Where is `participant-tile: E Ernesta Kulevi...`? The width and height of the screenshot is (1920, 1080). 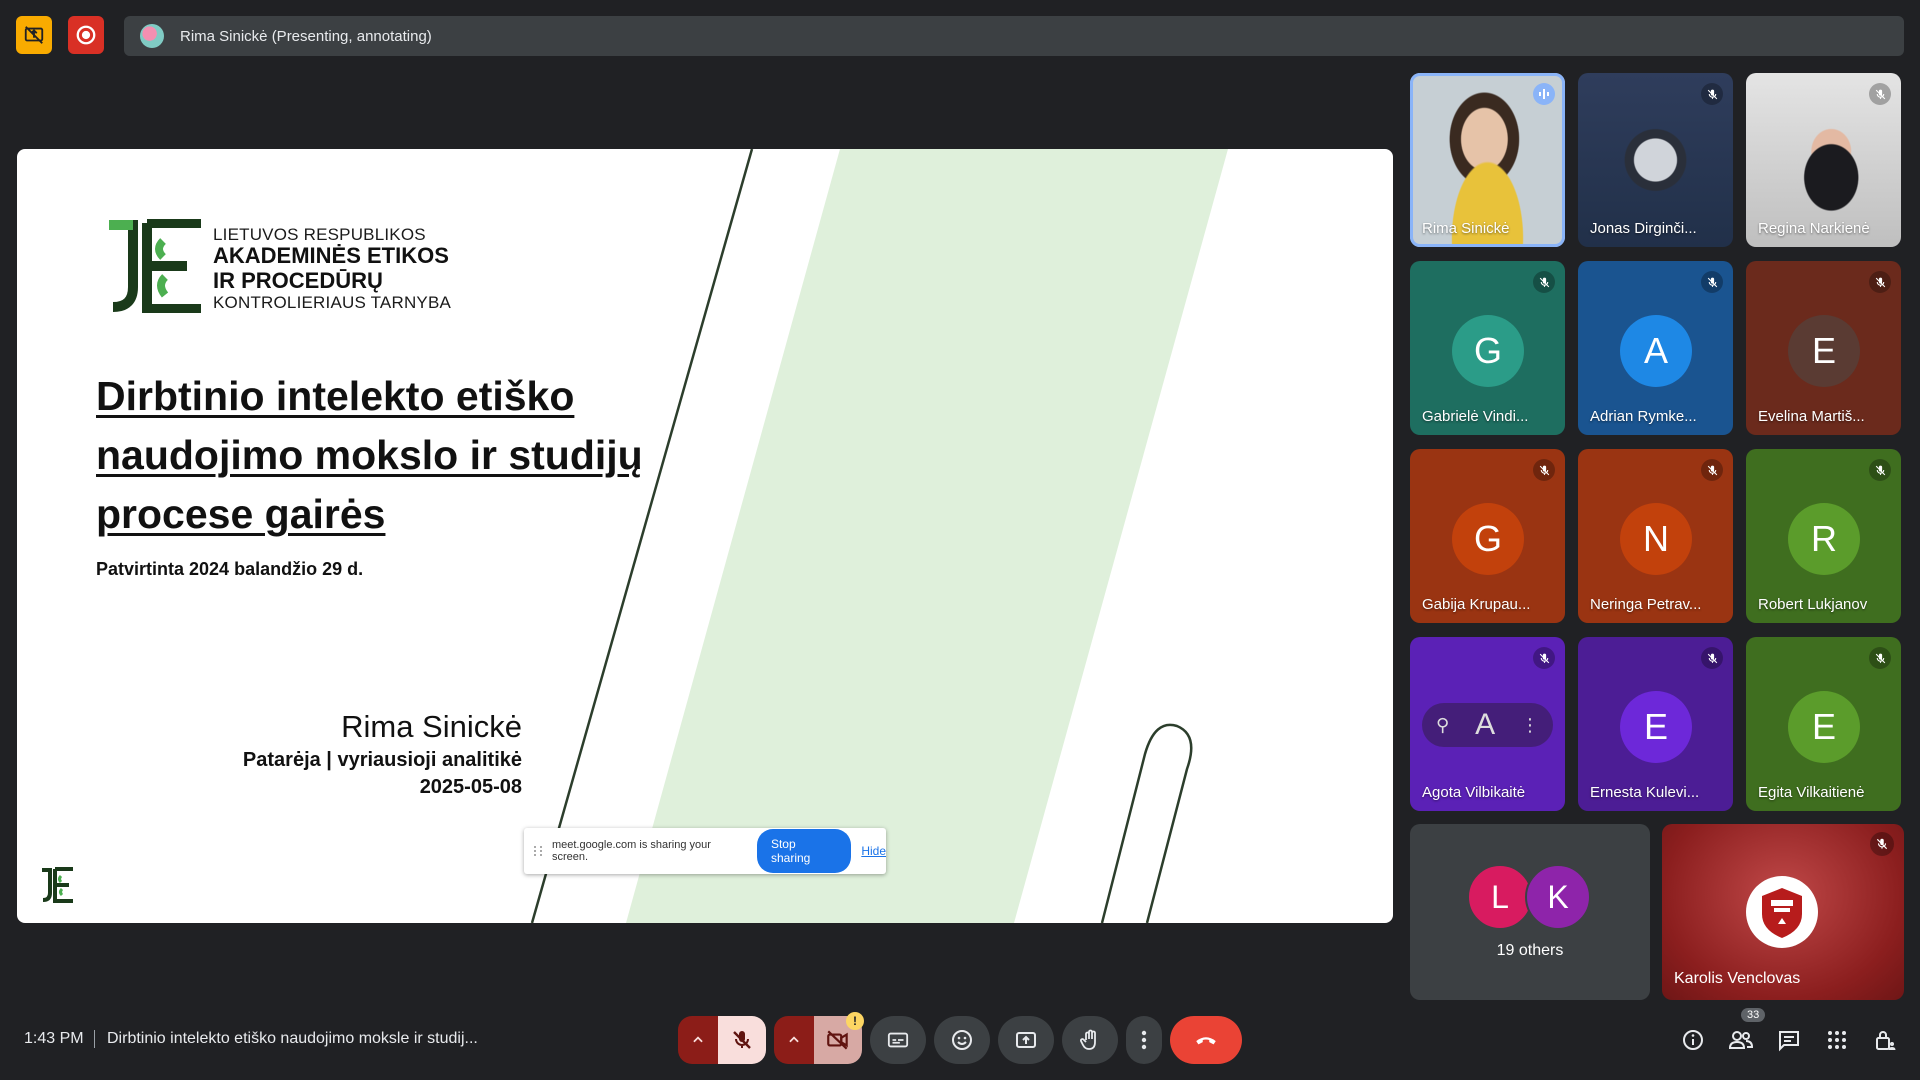
participant-tile: E Ernesta Kulevi... is located at coordinates (1655, 724).